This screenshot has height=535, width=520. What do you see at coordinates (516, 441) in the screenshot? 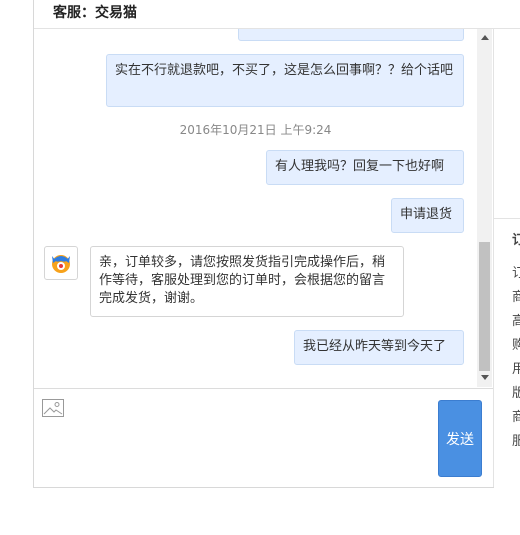
I see `panel-text: 服` at bounding box center [516, 441].